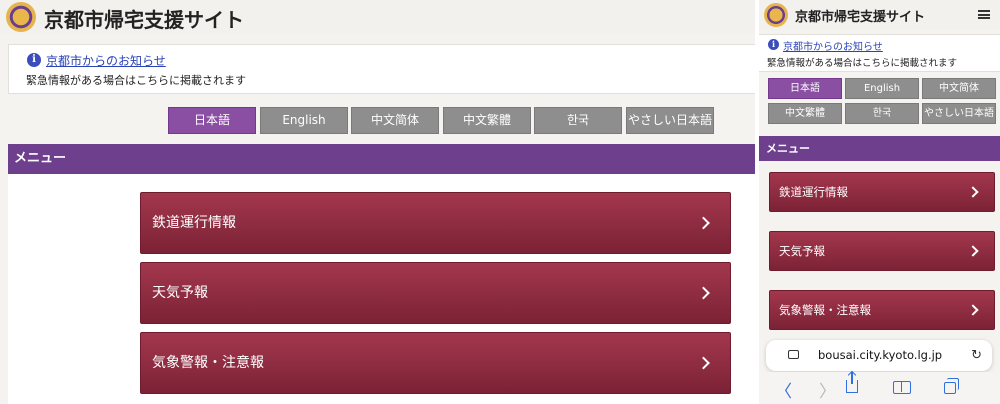  What do you see at coordinates (976, 355) in the screenshot?
I see `reload-icon: ↻` at bounding box center [976, 355].